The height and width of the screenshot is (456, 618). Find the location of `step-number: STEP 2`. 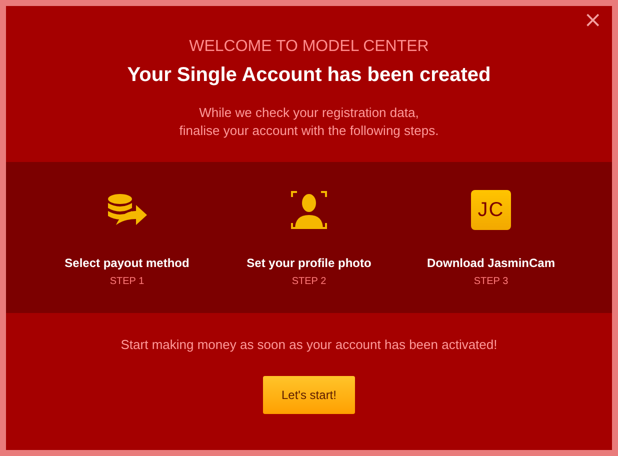

step-number: STEP 2 is located at coordinates (309, 281).